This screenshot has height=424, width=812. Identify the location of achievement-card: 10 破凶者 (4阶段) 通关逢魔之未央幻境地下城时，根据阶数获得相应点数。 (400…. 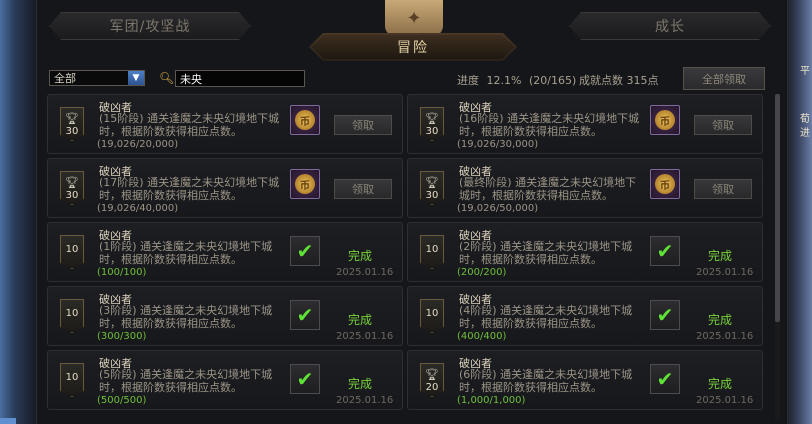
(585, 316).